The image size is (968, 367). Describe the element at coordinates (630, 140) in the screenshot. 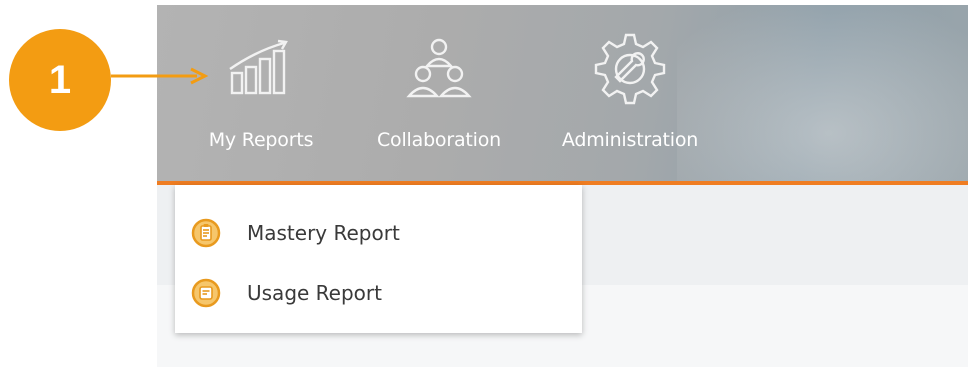

I see `nav-label: Administration` at that location.